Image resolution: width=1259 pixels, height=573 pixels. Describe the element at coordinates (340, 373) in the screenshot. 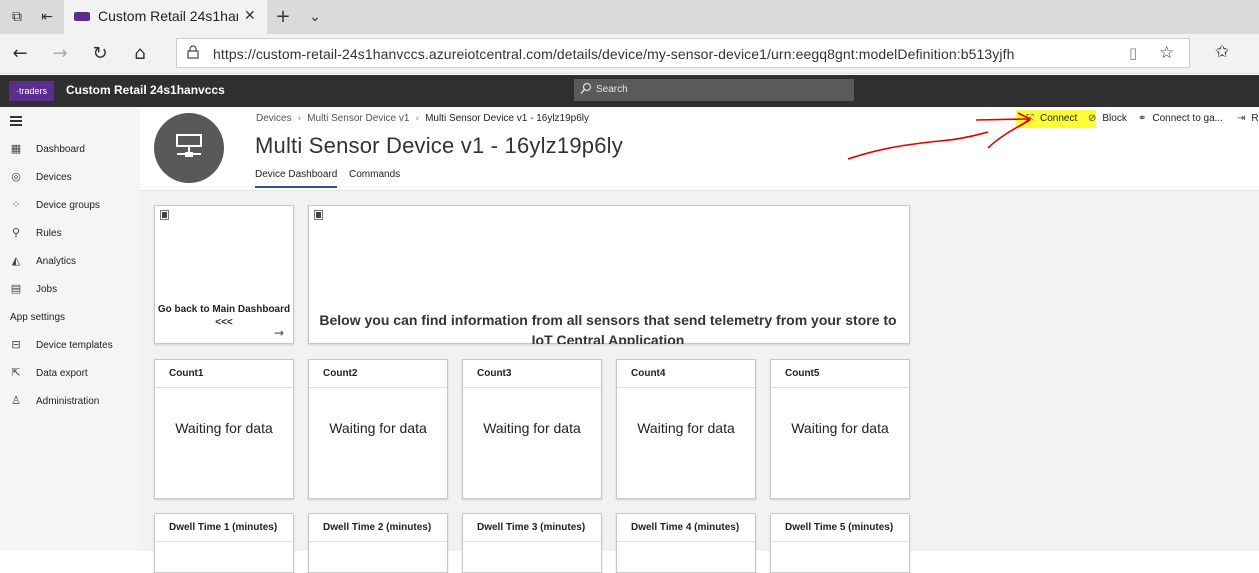

I see `tile-title: Count2` at that location.